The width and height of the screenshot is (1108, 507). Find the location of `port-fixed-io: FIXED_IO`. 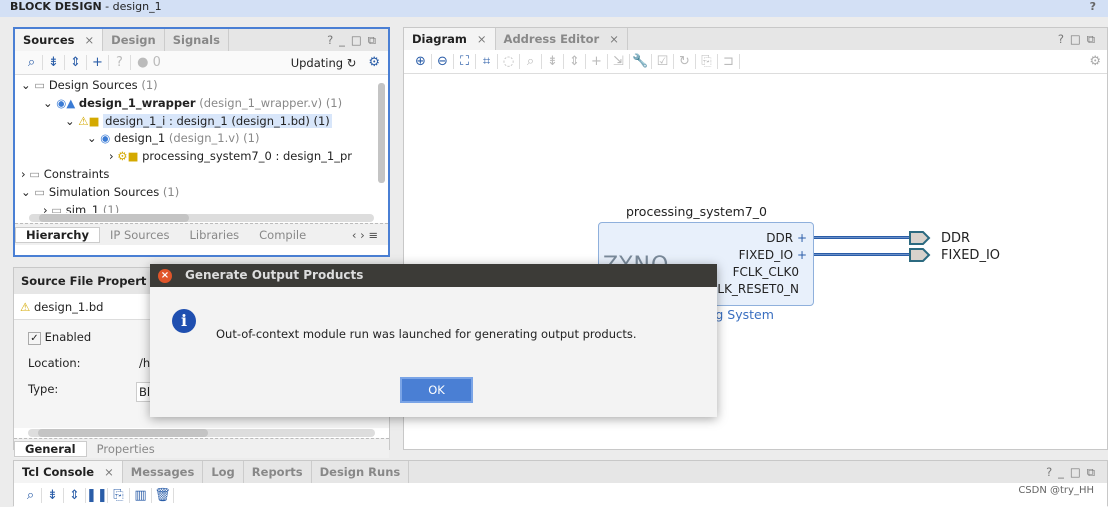

port-fixed-io: FIXED_IO is located at coordinates (970, 255).